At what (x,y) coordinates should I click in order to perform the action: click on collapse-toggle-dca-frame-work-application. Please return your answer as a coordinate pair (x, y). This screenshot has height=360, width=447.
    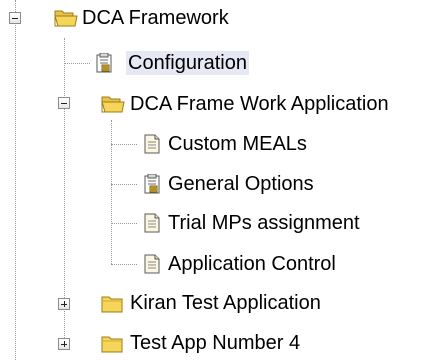
    Looking at the image, I should click on (64, 103).